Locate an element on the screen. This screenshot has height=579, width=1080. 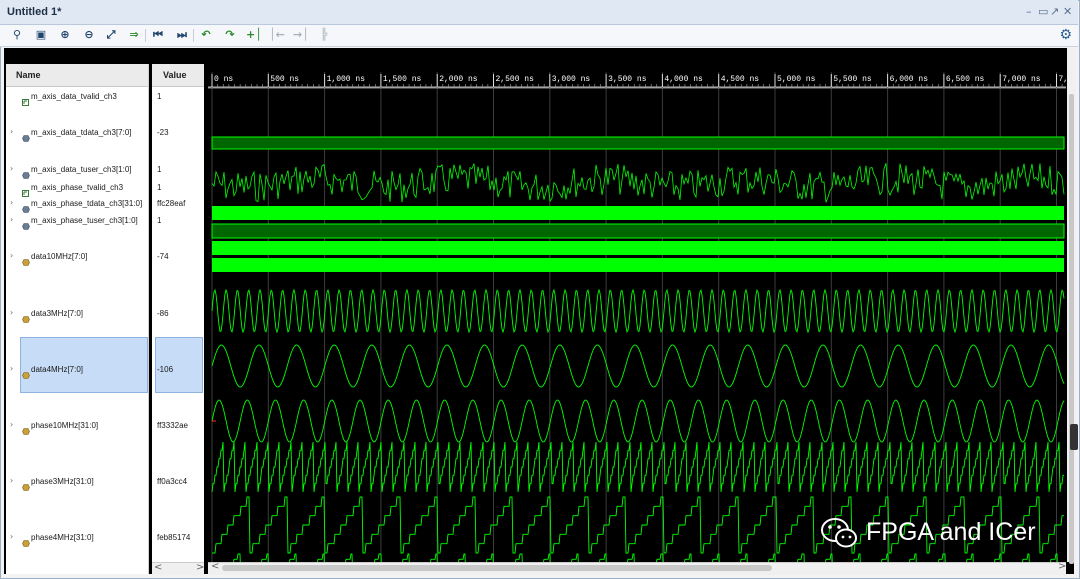
signal-name: m_axis_phase_tuser_ch3[1:0] is located at coordinates (84, 220).